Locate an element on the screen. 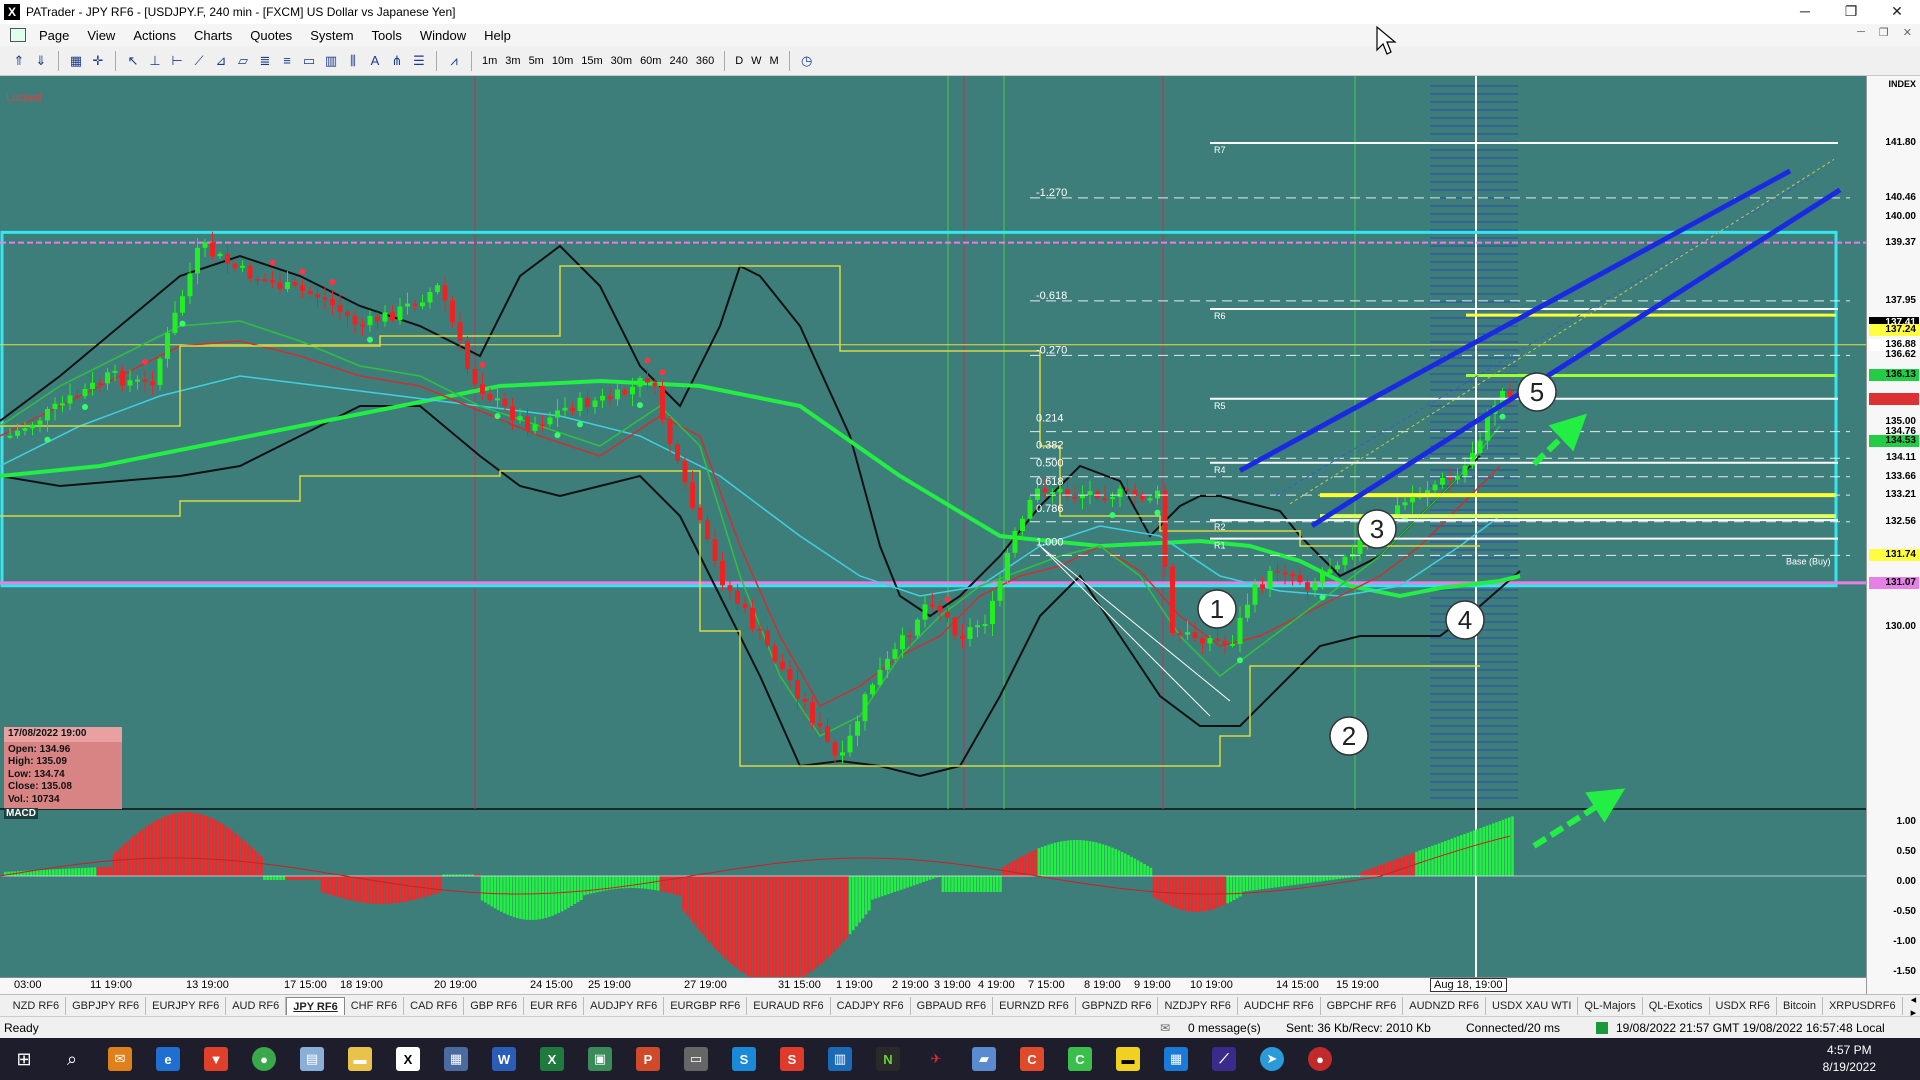  symbol-tab: QL-Exotics is located at coordinates (1676, 1005).